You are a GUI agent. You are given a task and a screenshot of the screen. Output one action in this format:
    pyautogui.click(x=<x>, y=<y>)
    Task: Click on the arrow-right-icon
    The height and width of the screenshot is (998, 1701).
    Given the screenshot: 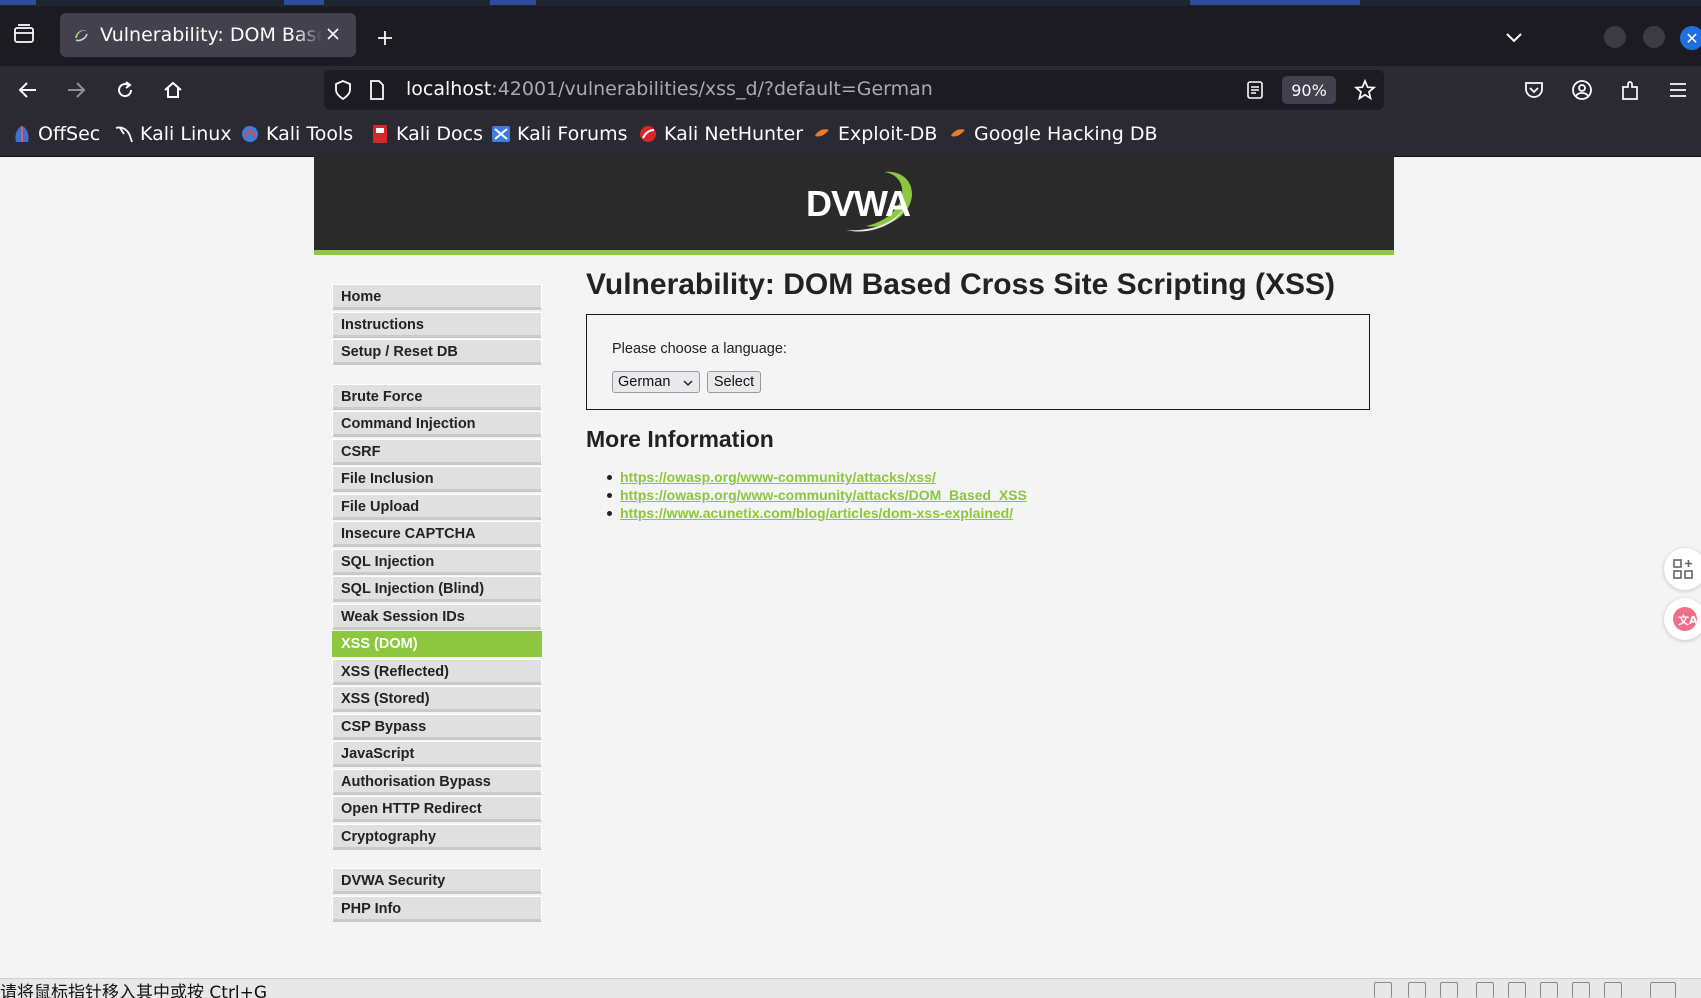 What is the action you would take?
    pyautogui.click(x=77, y=90)
    